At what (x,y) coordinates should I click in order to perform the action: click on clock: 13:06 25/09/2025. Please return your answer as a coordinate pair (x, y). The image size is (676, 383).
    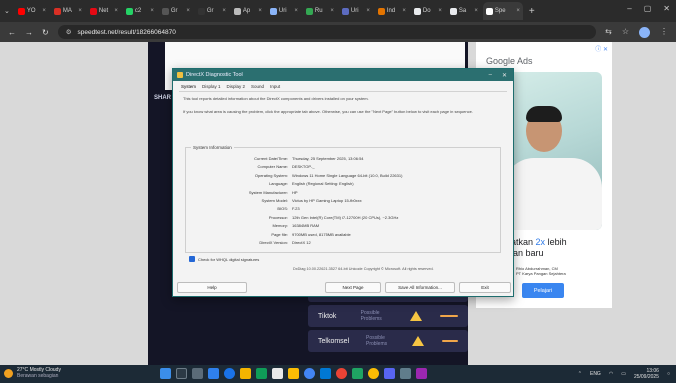
    Looking at the image, I should click on (646, 374).